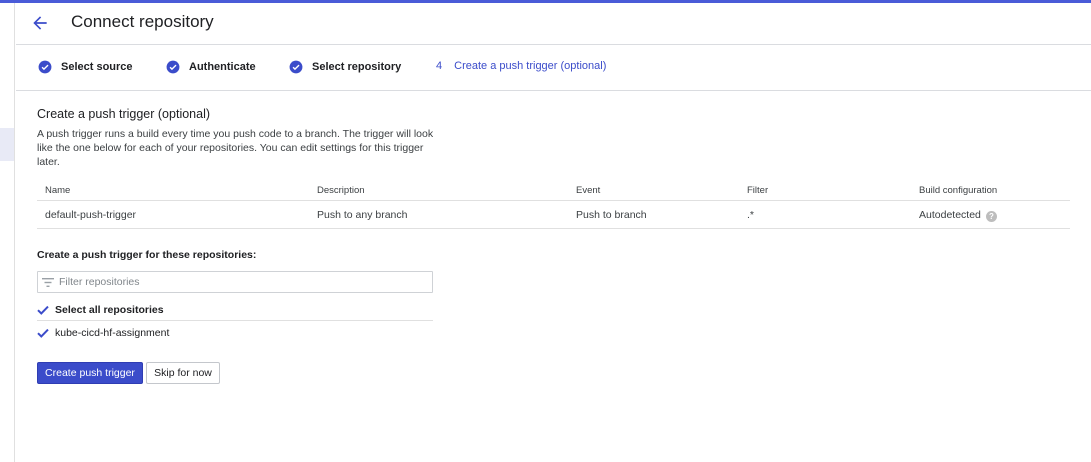 Image resolution: width=1091 pixels, height=462 pixels. What do you see at coordinates (439, 66) in the screenshot?
I see `step-number: 4` at bounding box center [439, 66].